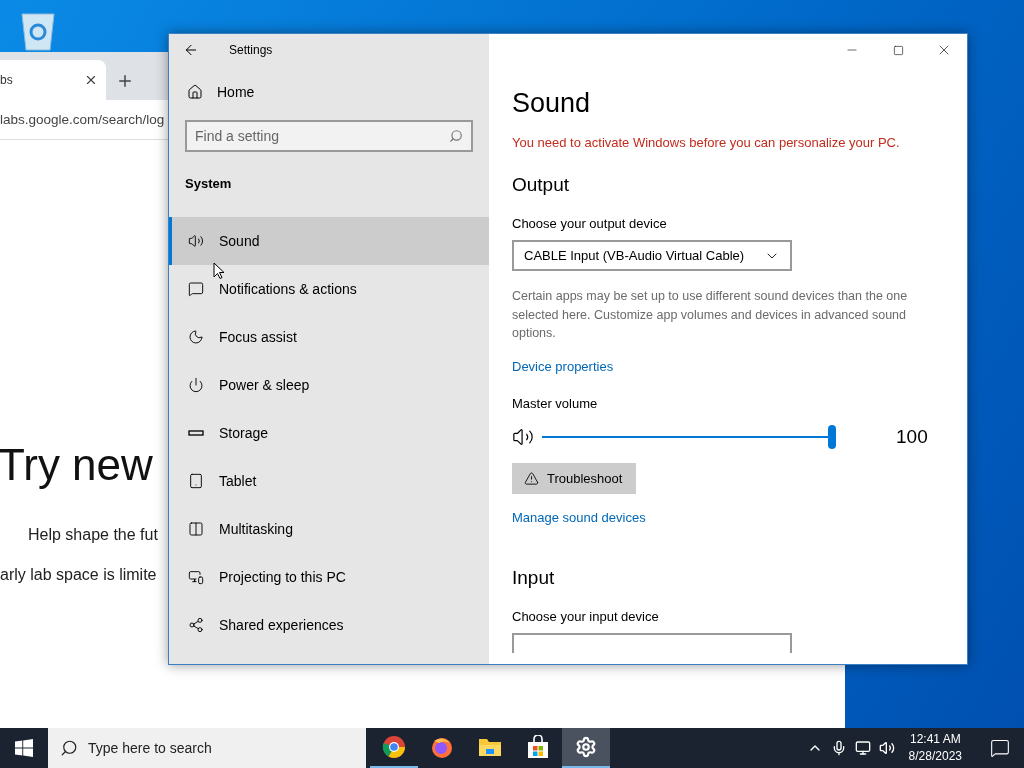 The image size is (1024, 768). I want to click on monitor-icon, so click(196, 577).